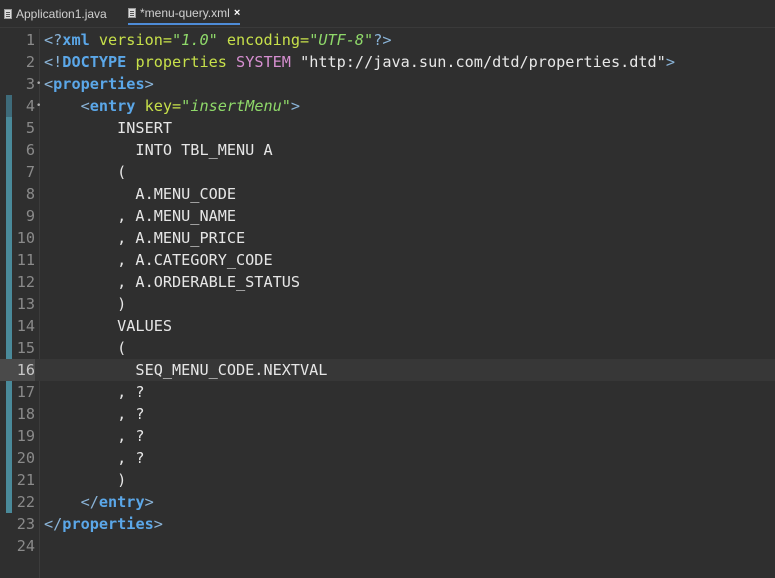 The height and width of the screenshot is (578, 775). Describe the element at coordinates (25, 260) in the screenshot. I see `line-number: 11` at that location.